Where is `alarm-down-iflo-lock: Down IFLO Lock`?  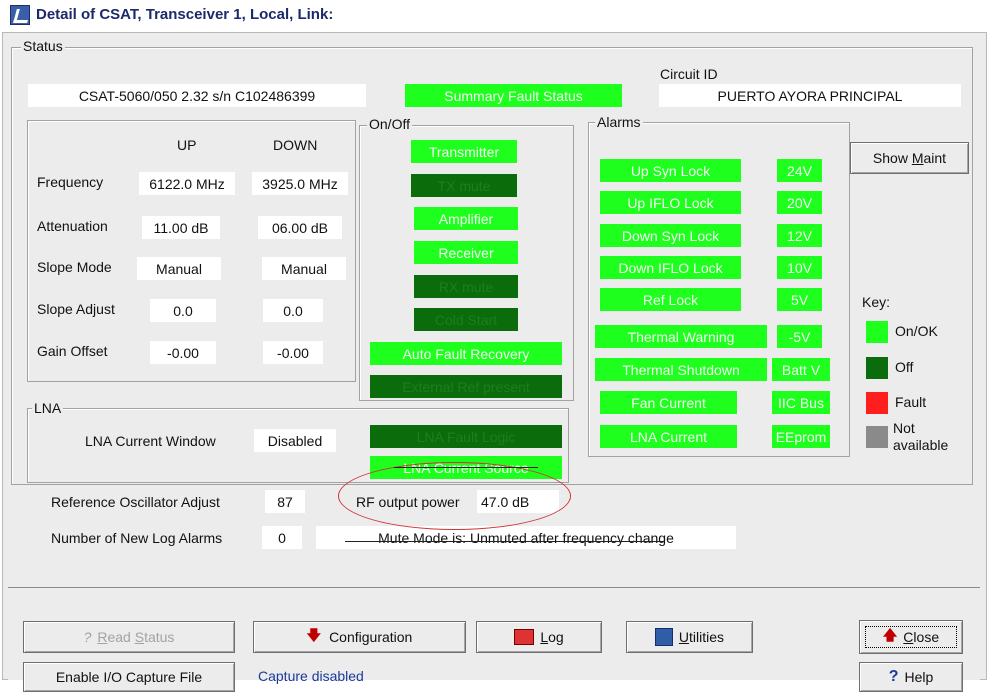
alarm-down-iflo-lock: Down IFLO Lock is located at coordinates (670, 267).